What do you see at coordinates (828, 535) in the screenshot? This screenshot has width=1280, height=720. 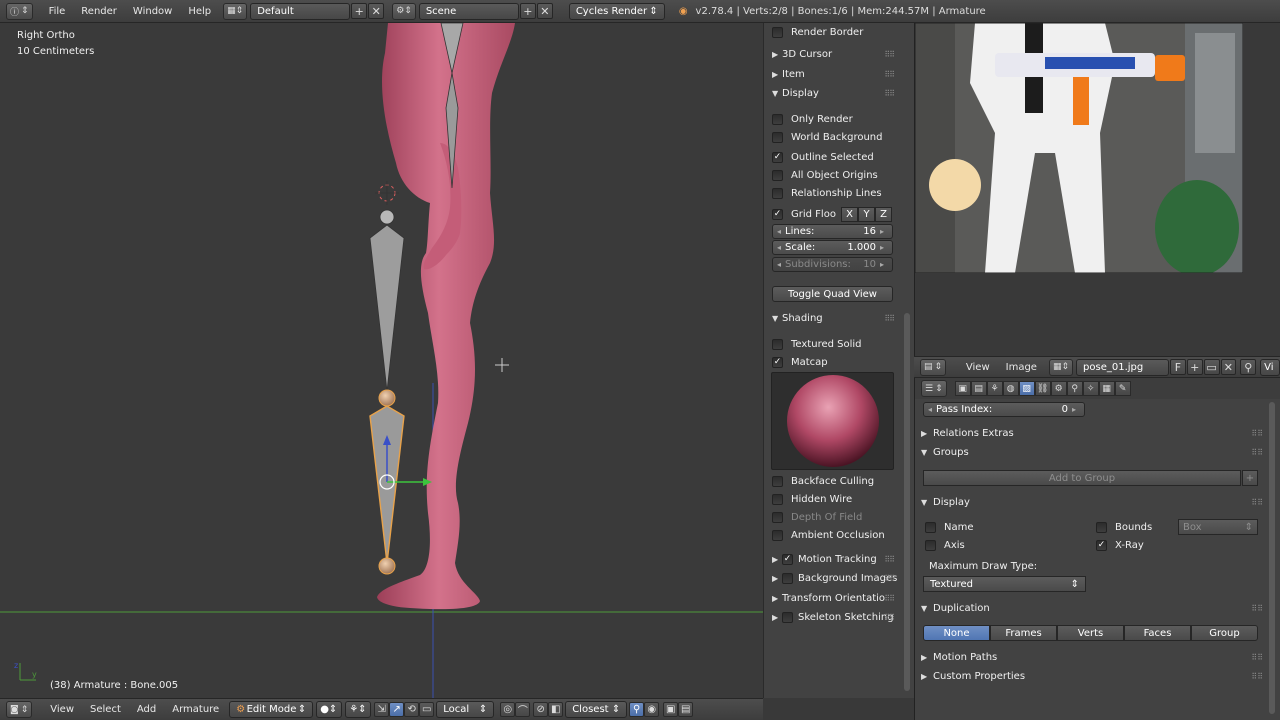 I see `ambient-occlusion-checkbox: Ambient Occlusion` at bounding box center [828, 535].